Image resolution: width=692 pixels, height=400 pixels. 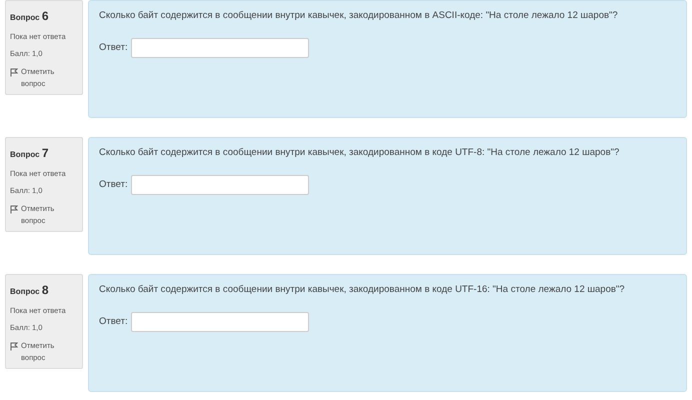 I want to click on question-number: Вопрос 6, so click(x=30, y=16).